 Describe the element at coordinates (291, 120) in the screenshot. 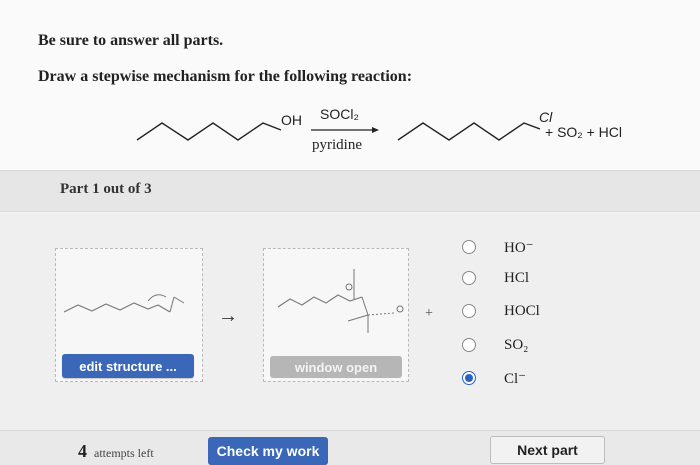

I see `reactant-oh-label: OH` at that location.